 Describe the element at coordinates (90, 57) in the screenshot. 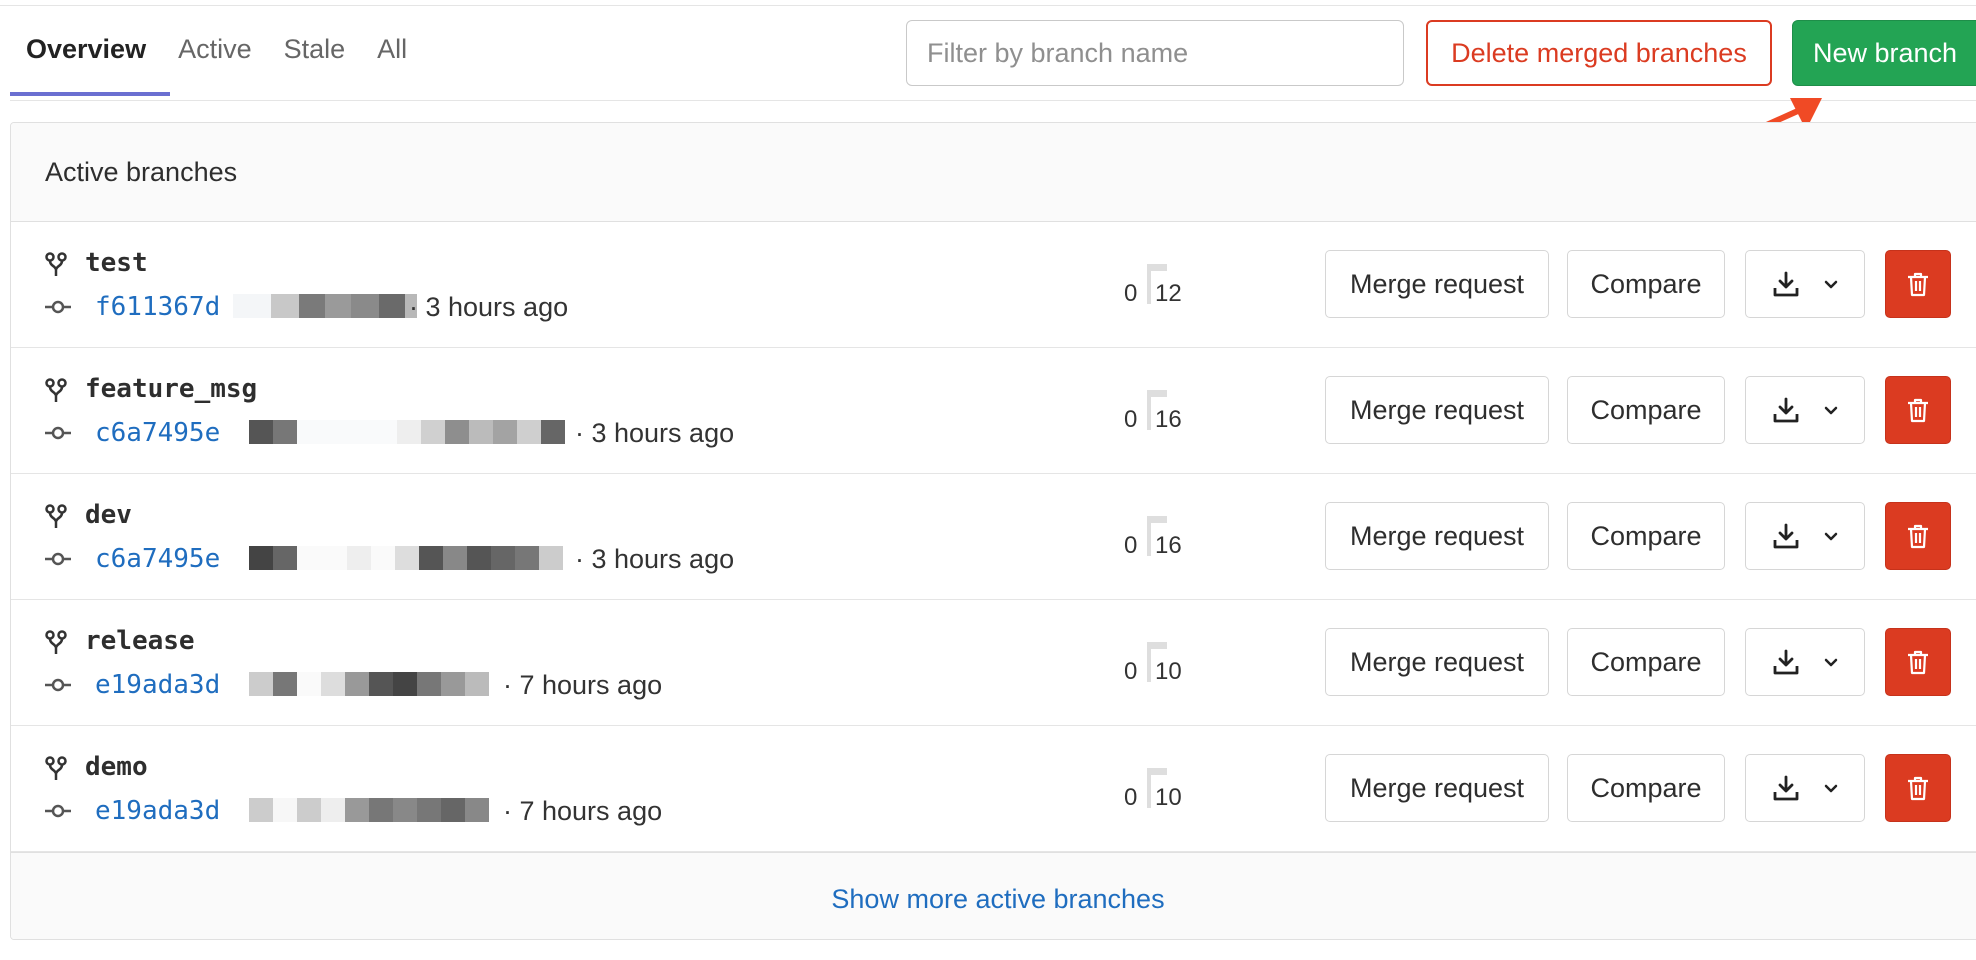

I see `tab-overview: Overview` at that location.